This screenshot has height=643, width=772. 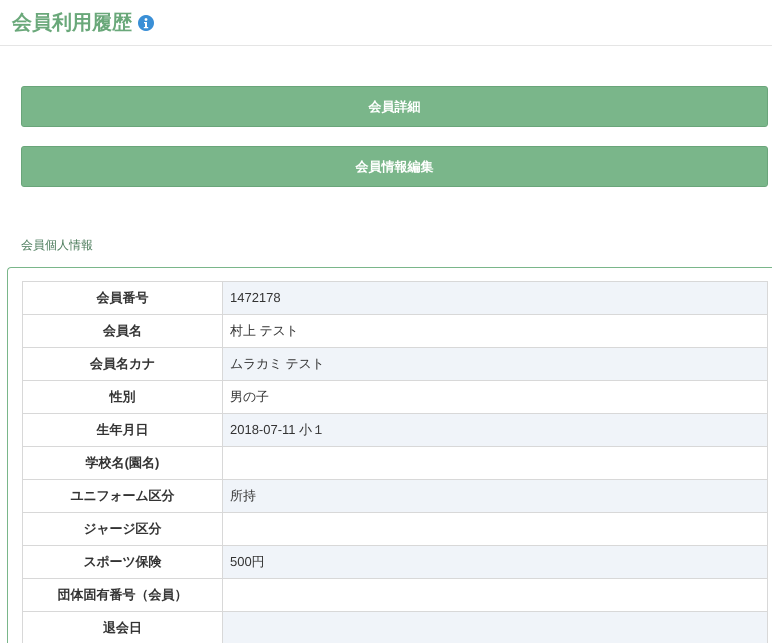 I want to click on field-label: 団体固有番号（会員）, so click(x=122, y=595).